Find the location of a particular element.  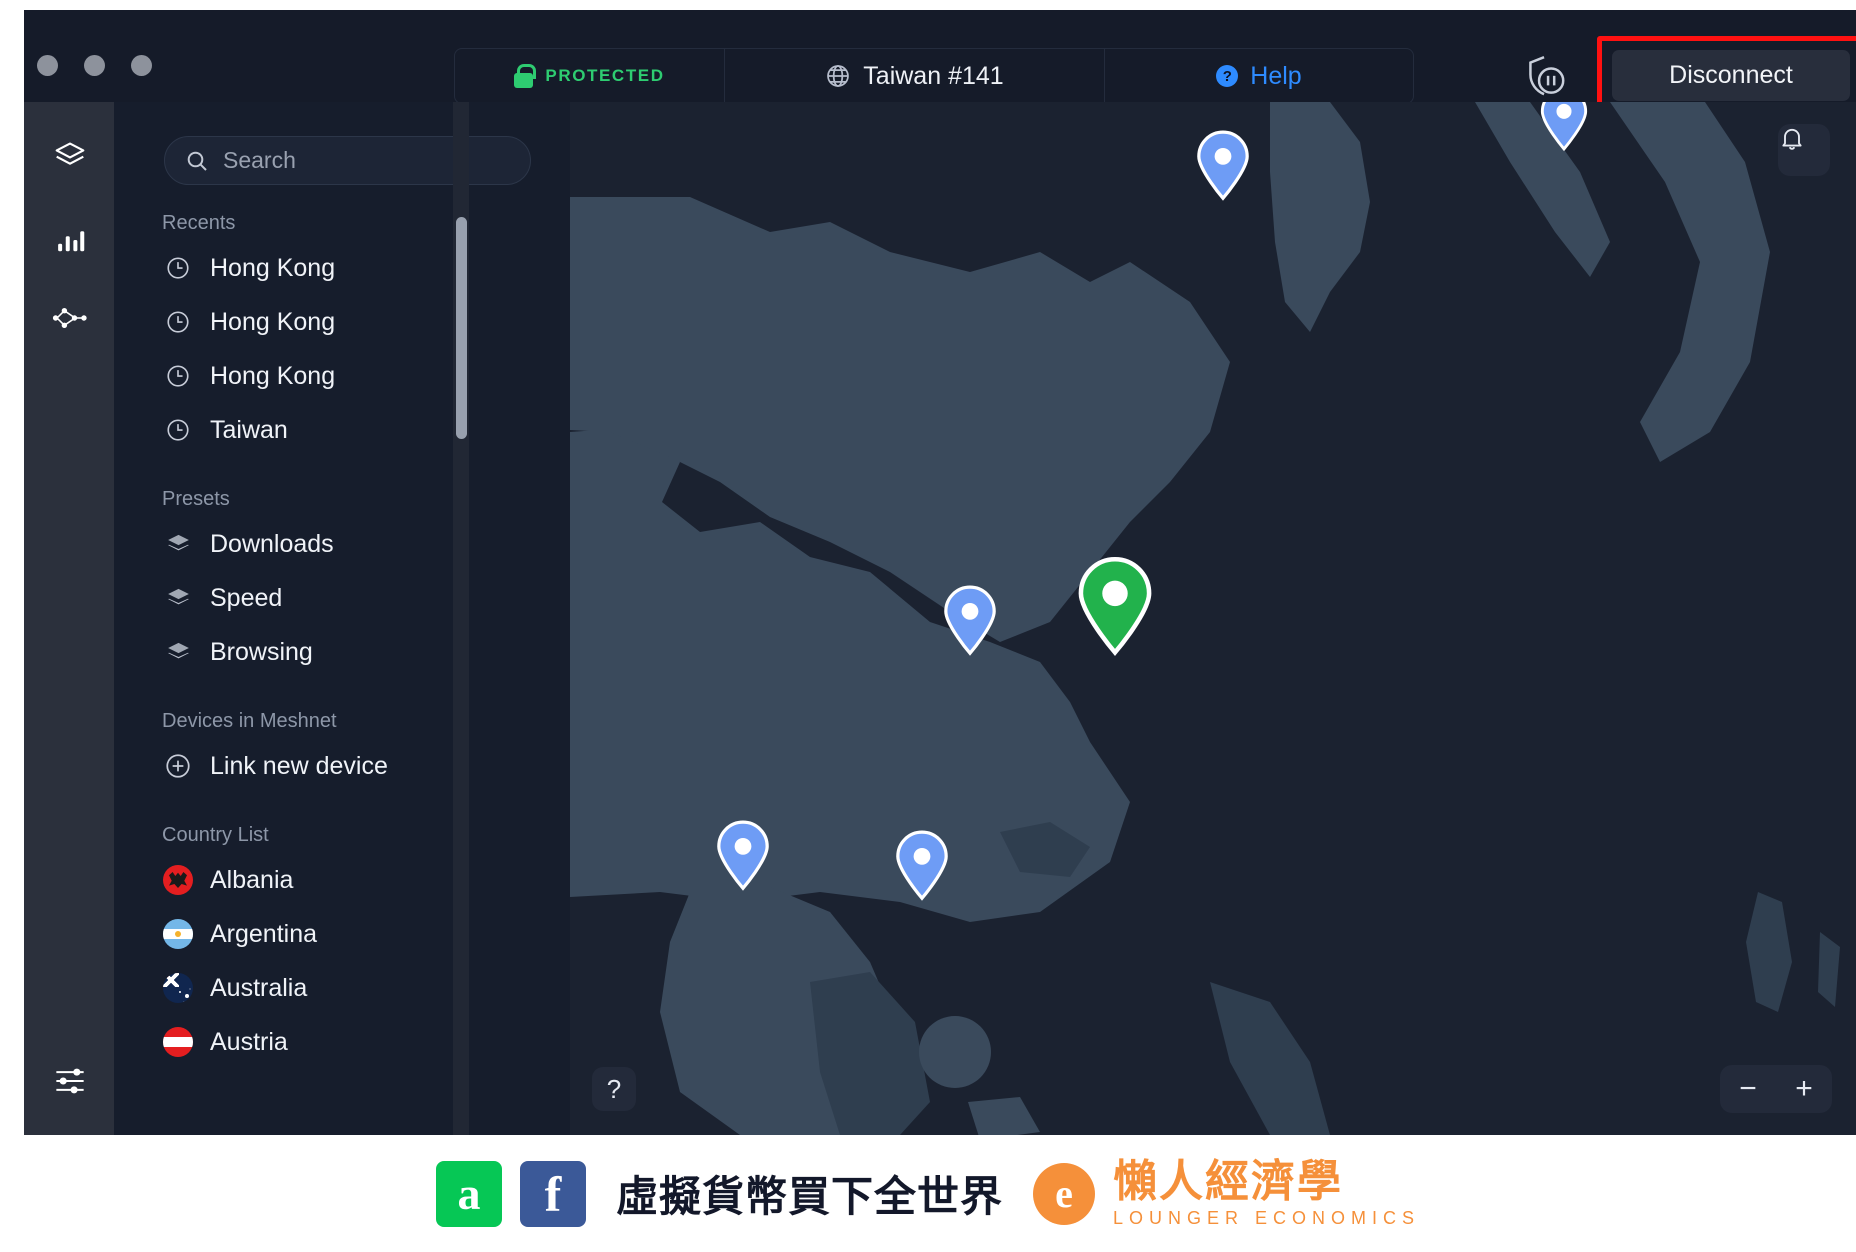

meshnet-nodes-icon is located at coordinates (69, 318).